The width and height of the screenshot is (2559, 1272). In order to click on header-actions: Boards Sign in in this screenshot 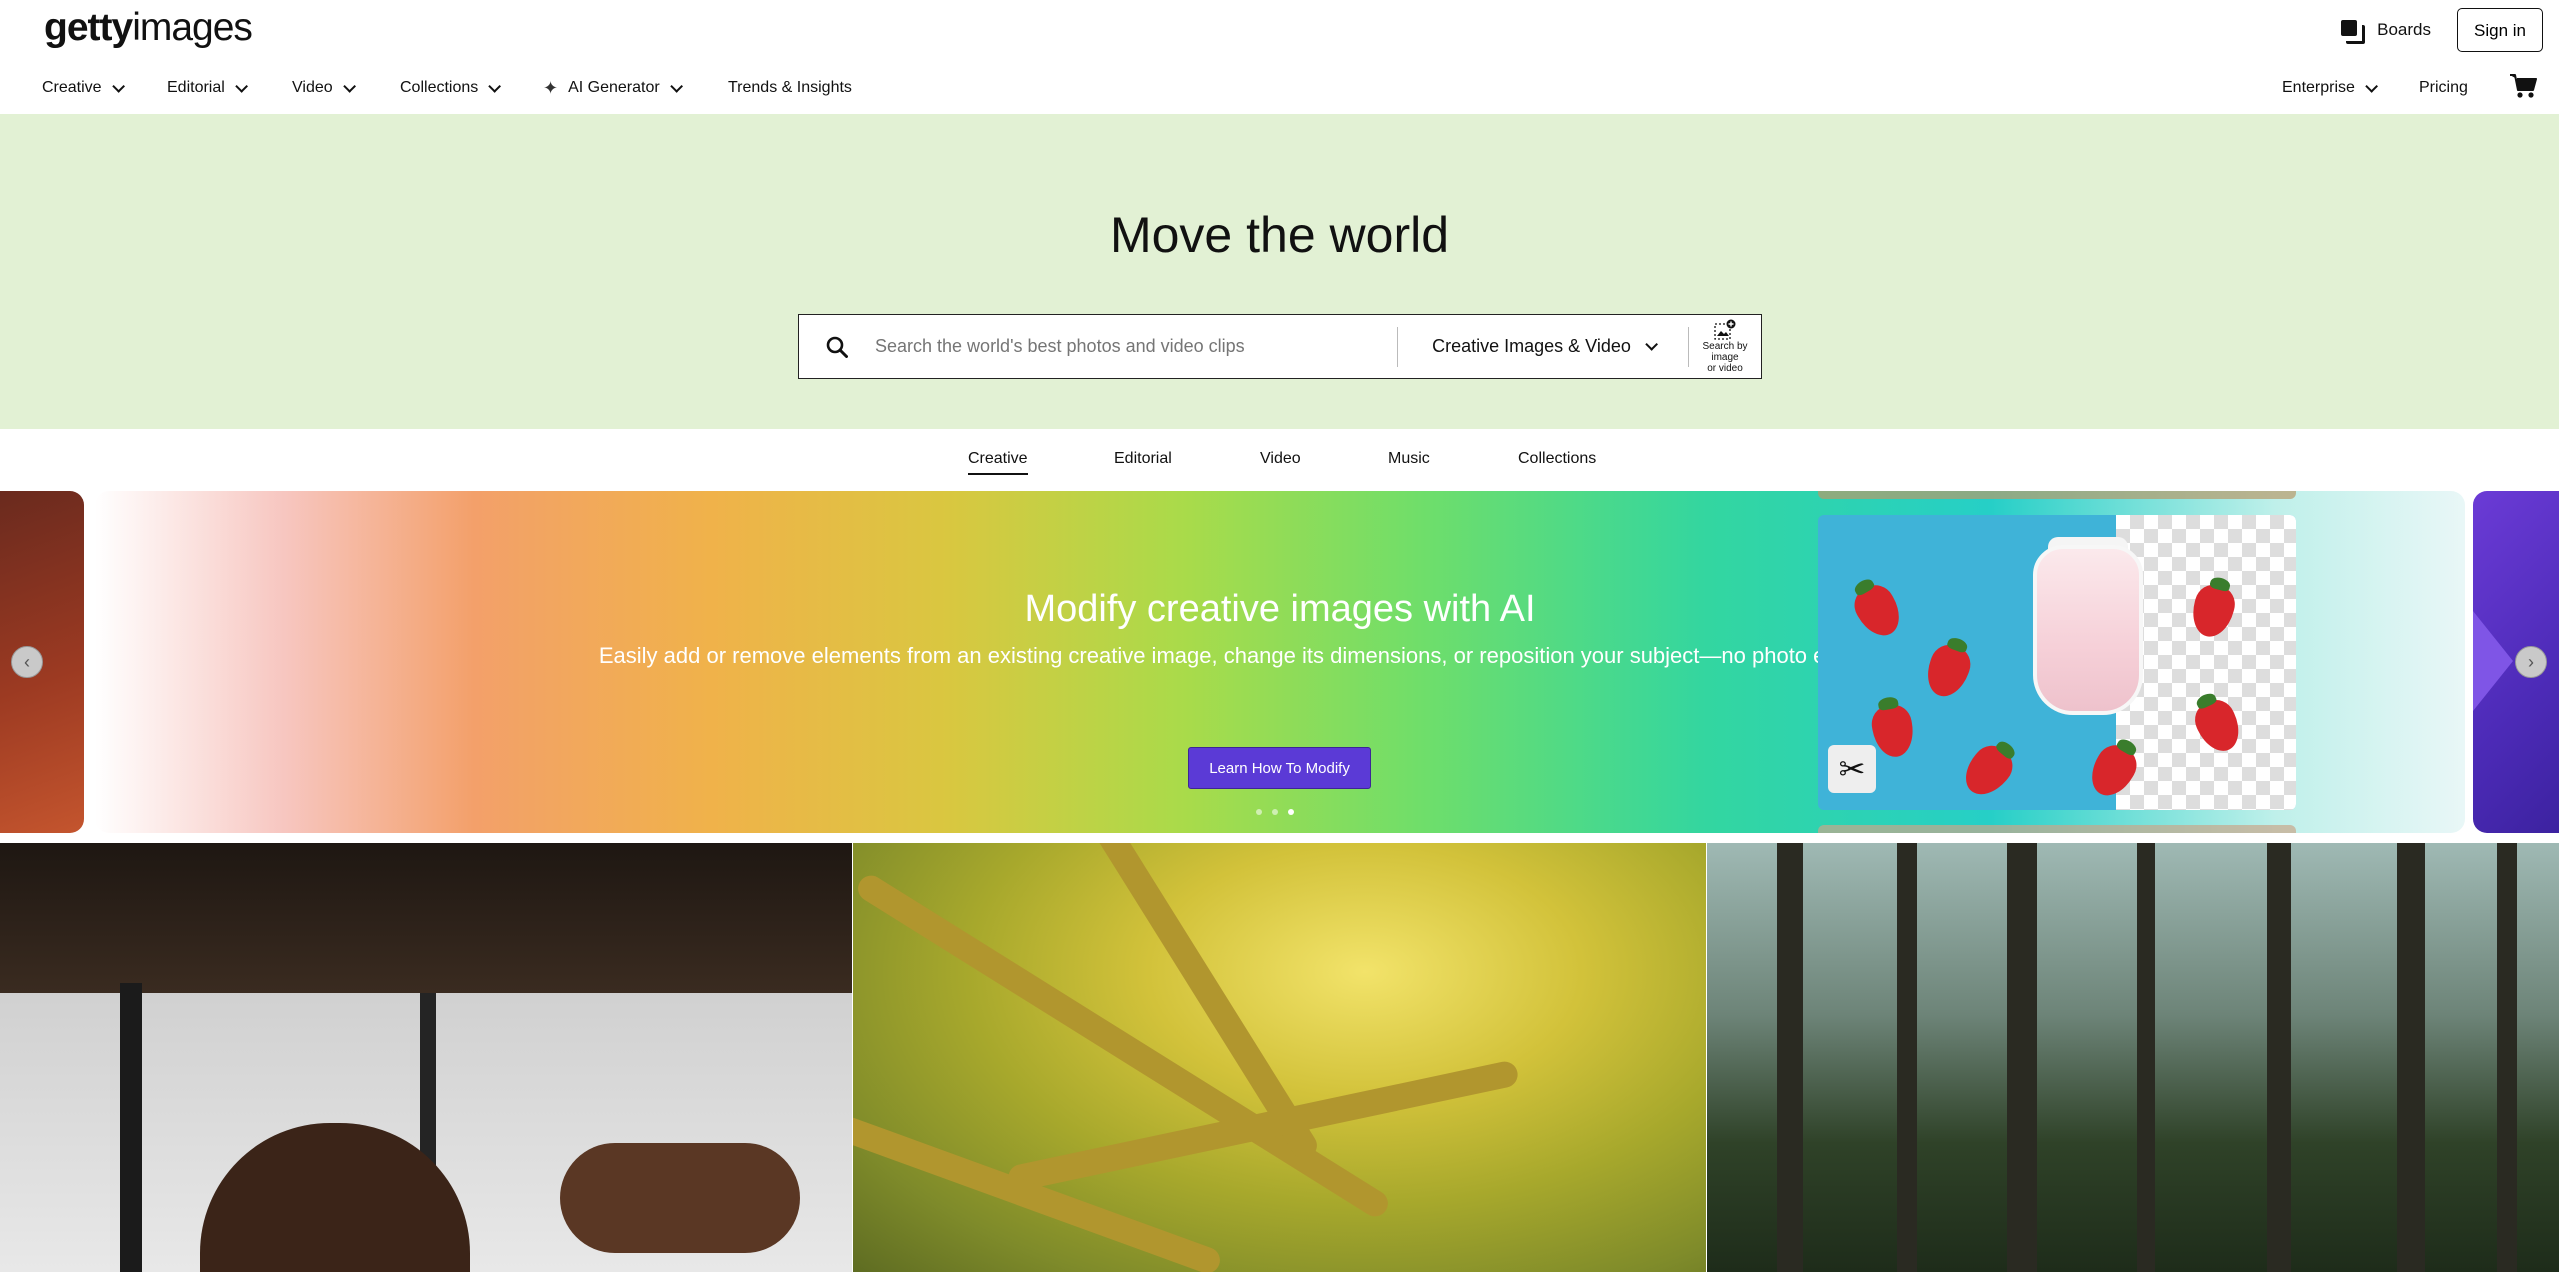, I will do `click(2442, 30)`.